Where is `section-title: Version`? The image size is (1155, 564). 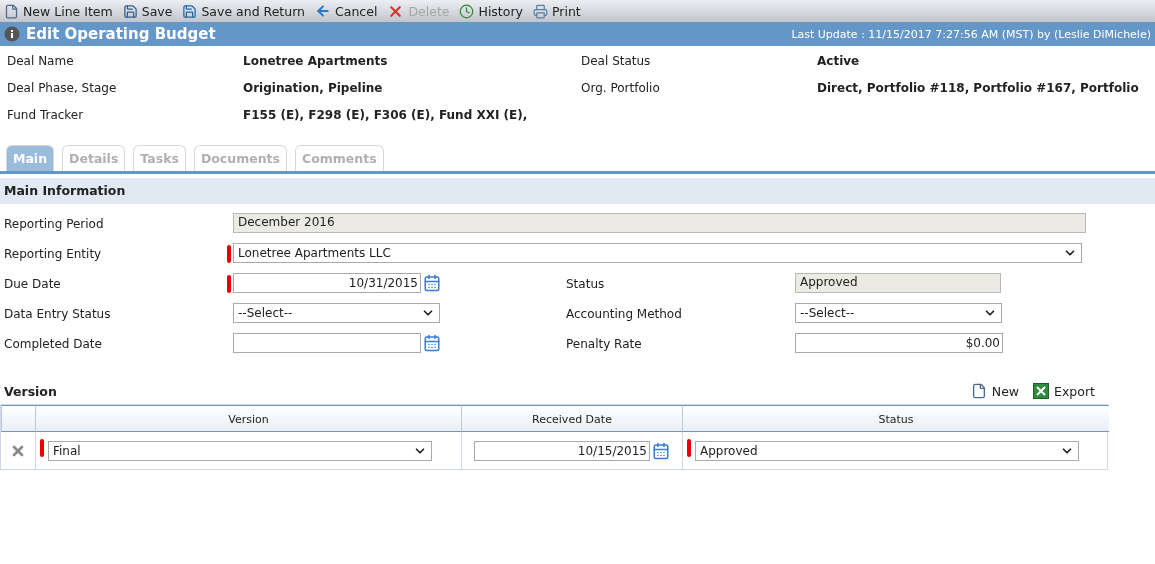
section-title: Version is located at coordinates (30, 391).